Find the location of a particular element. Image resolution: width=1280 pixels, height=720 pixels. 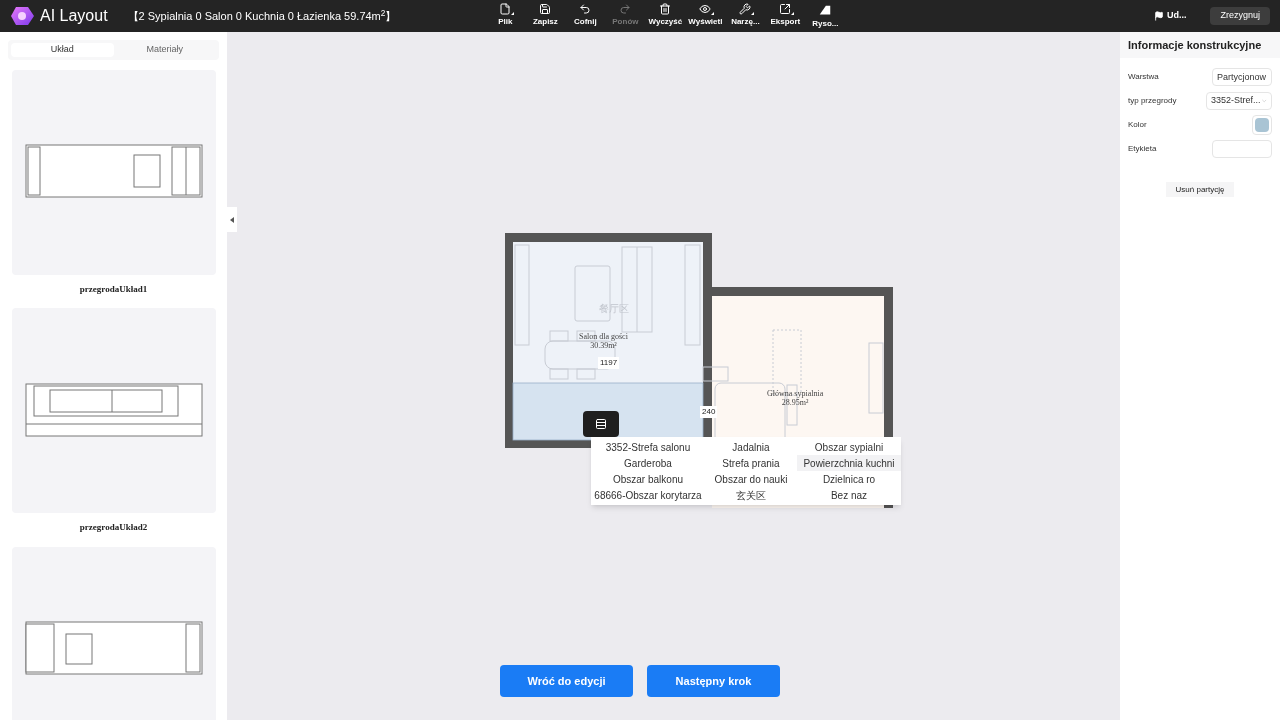

zone-option: Strefa prania is located at coordinates (751, 463).